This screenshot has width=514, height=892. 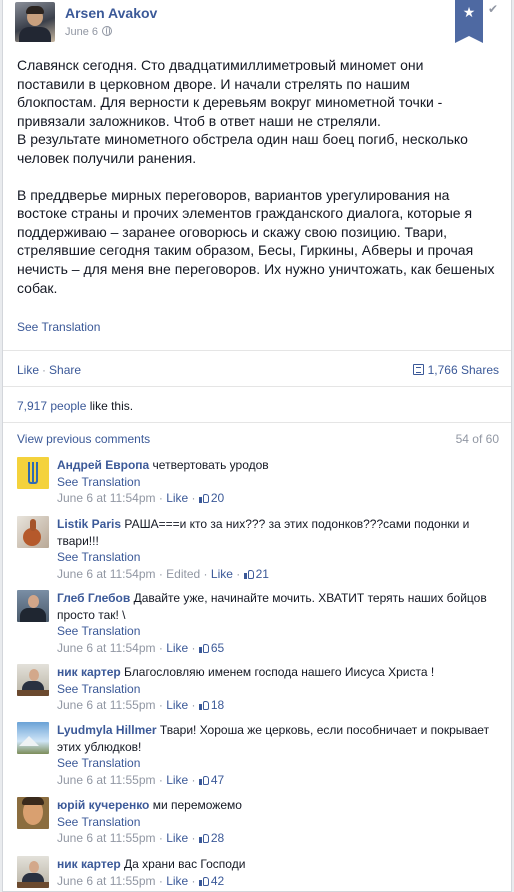 I want to click on shares-count-link: 1,766 Shares, so click(x=455, y=370).